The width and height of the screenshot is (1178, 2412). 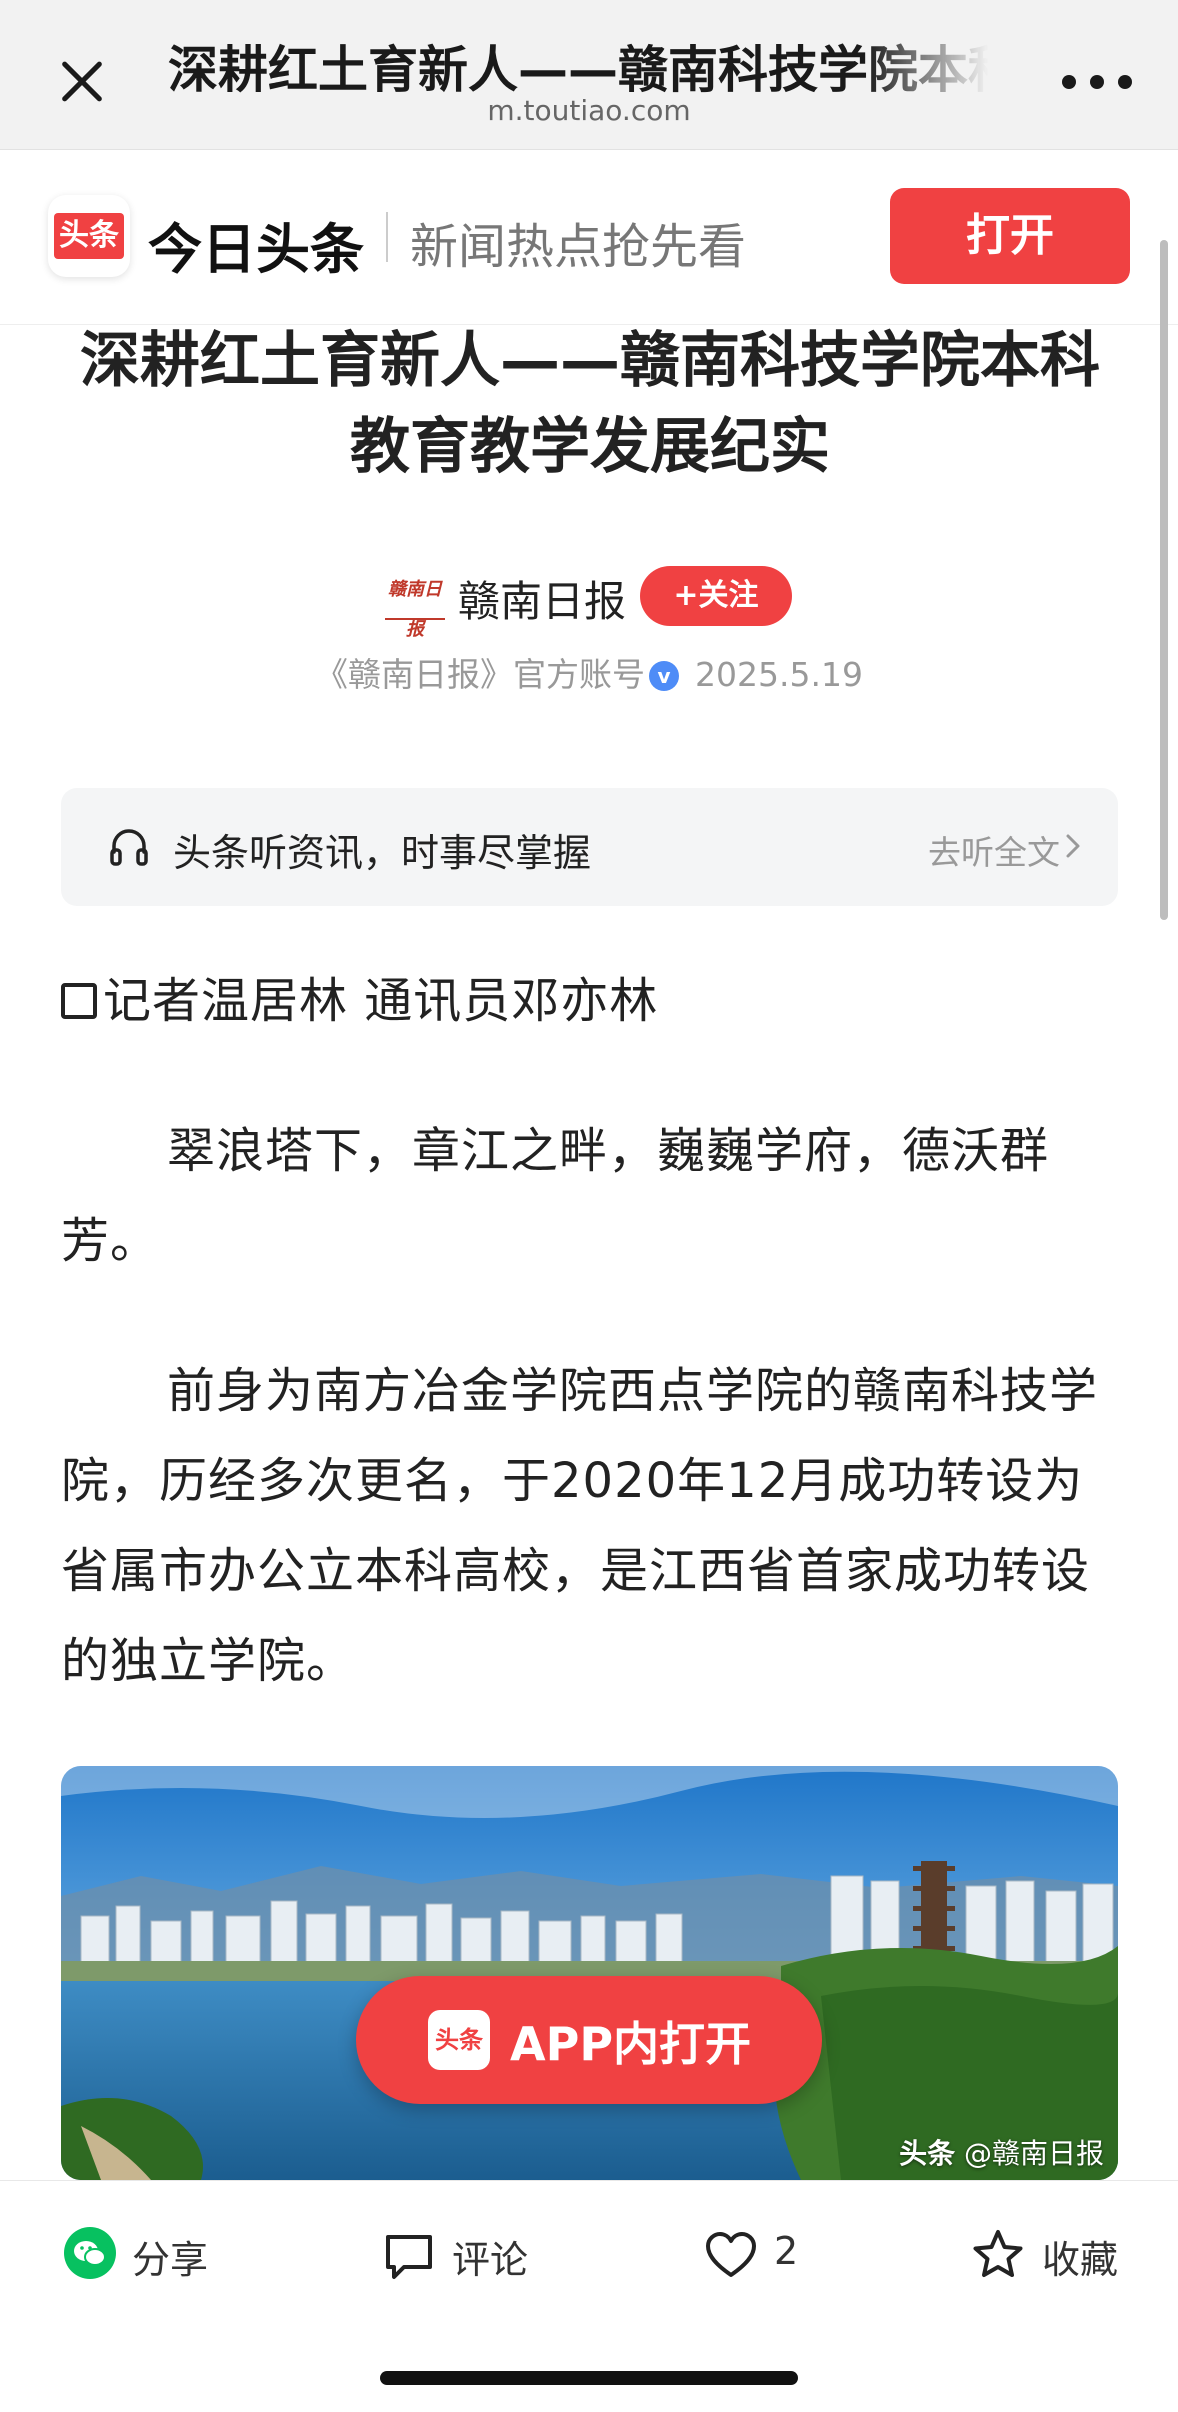 What do you see at coordinates (170, 2260) in the screenshot?
I see `share-label: 分享` at bounding box center [170, 2260].